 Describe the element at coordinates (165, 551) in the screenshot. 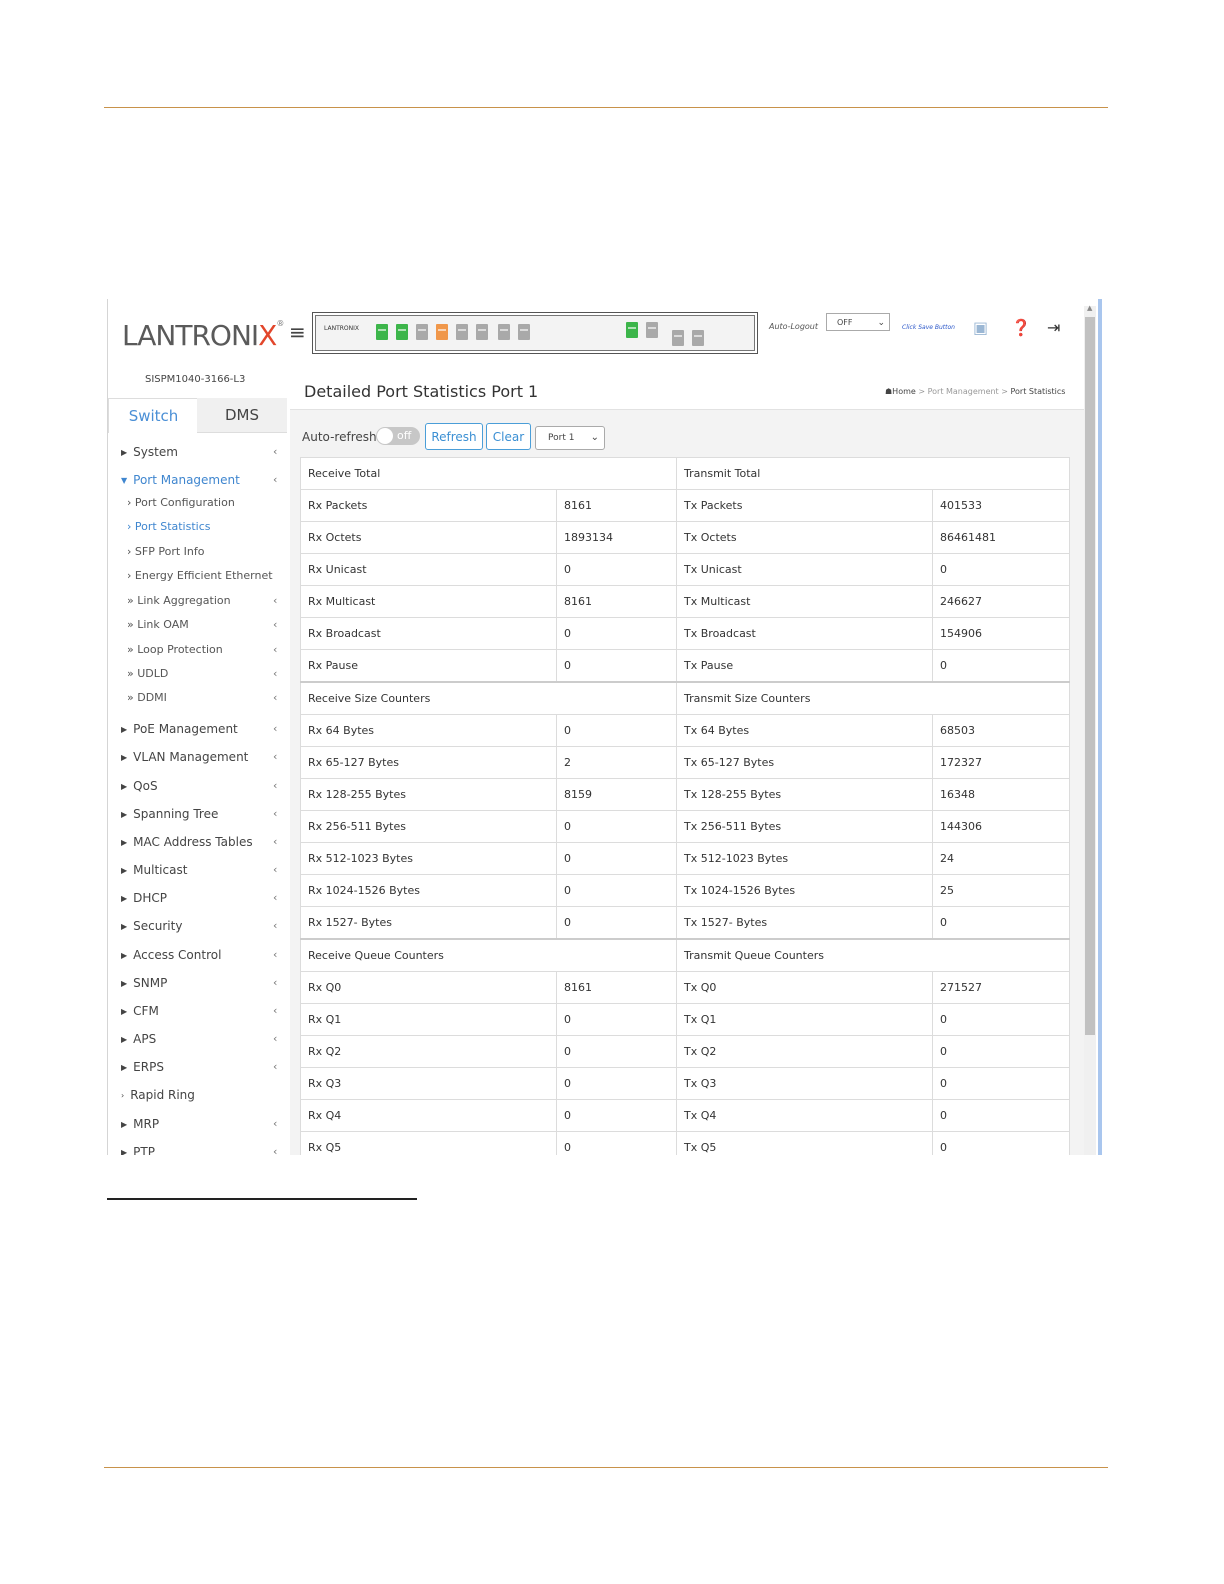

I see `sidebar-item-sfp-port-info: › SFP Port Info` at that location.